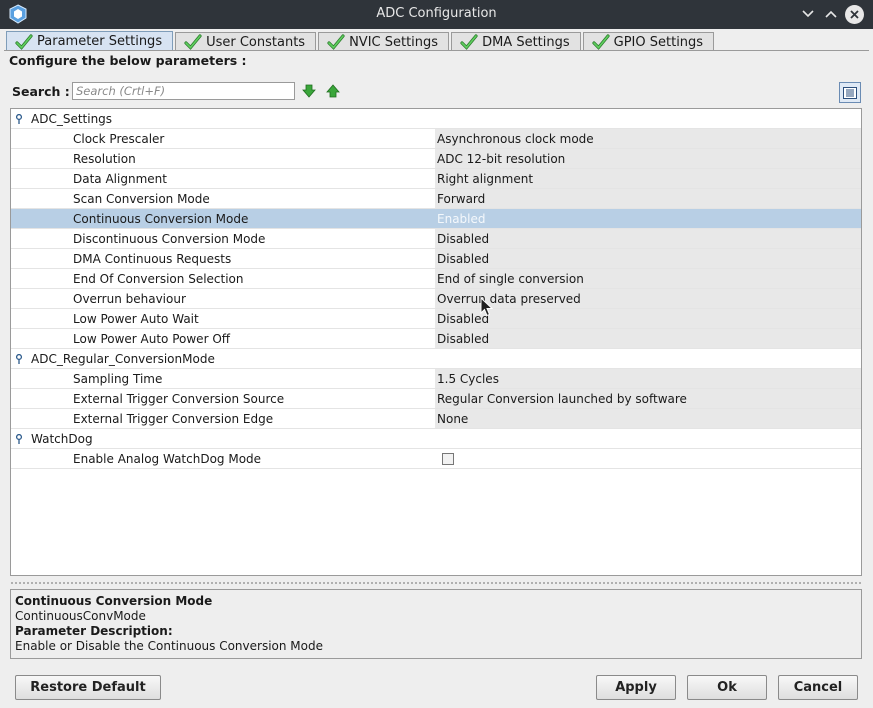 The image size is (873, 708). What do you see at coordinates (636, 687) in the screenshot?
I see `apply-button: Apply` at bounding box center [636, 687].